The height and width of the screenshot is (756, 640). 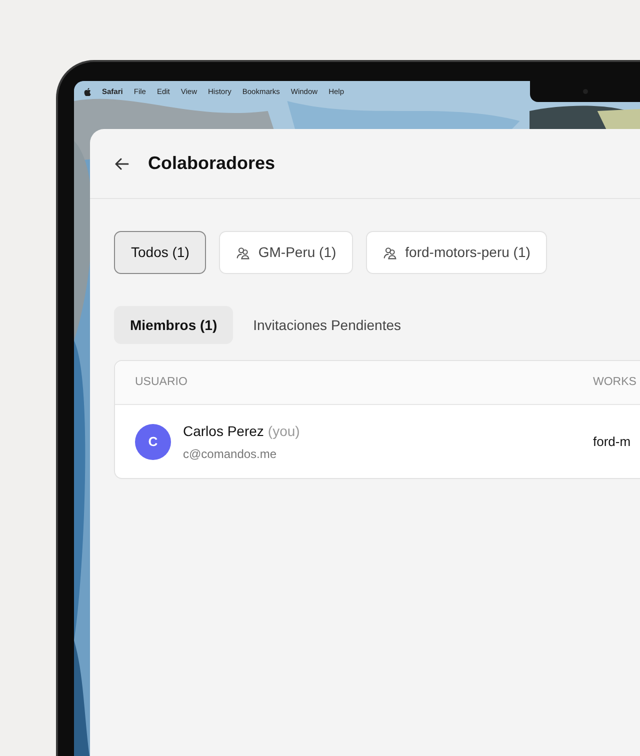 I want to click on filter-chip: GM-Peru (1), so click(x=286, y=252).